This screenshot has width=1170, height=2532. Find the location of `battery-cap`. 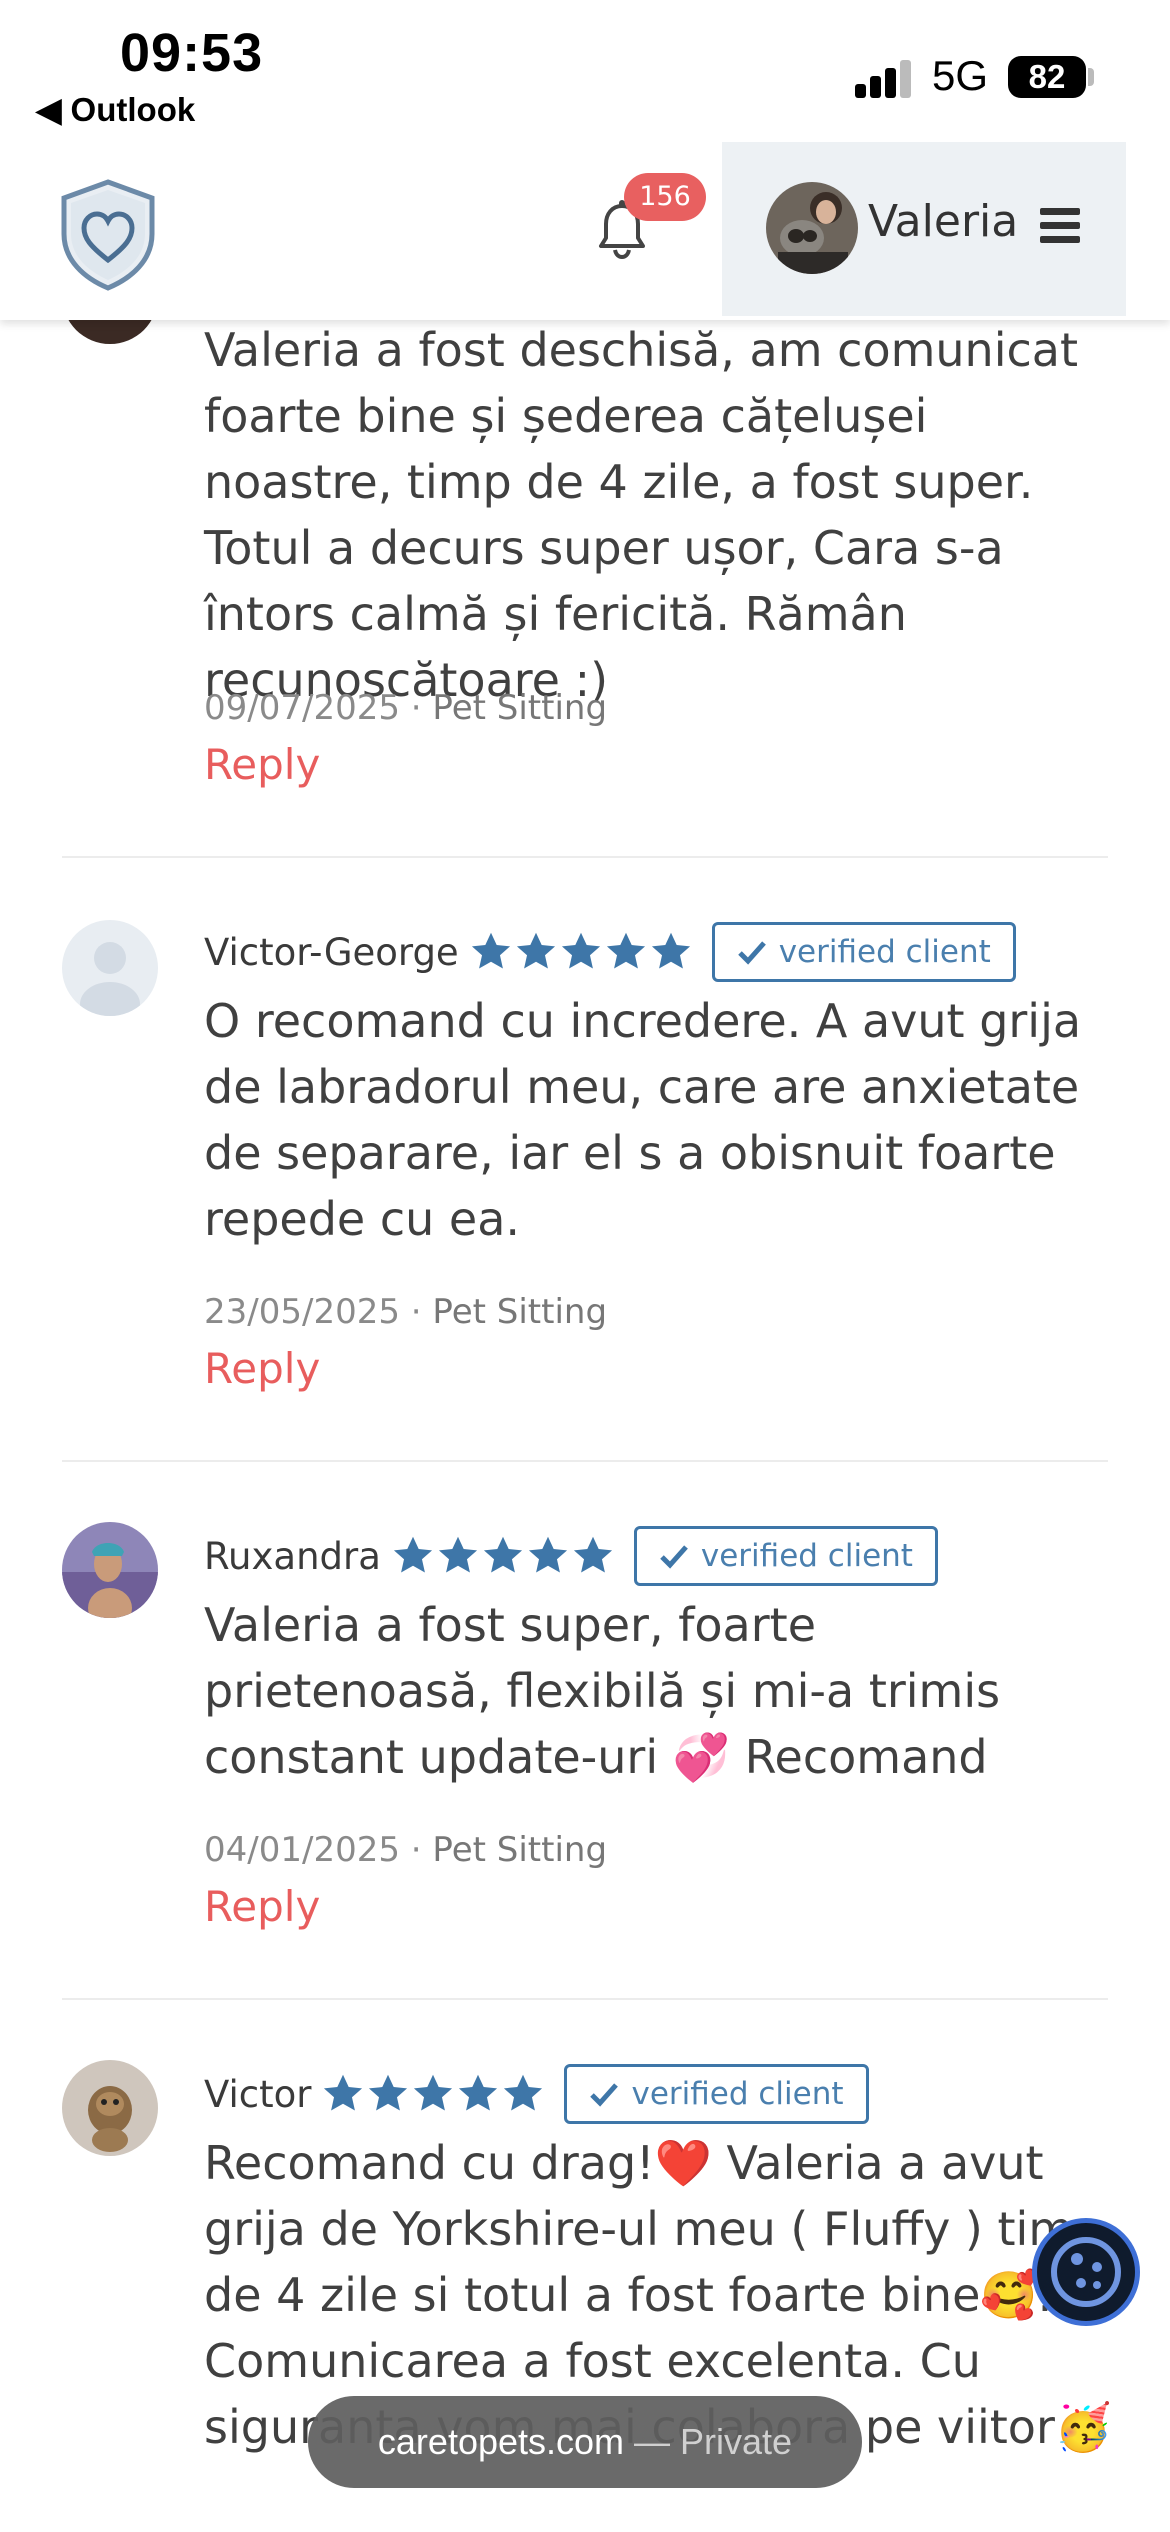

battery-cap is located at coordinates (1091, 77).